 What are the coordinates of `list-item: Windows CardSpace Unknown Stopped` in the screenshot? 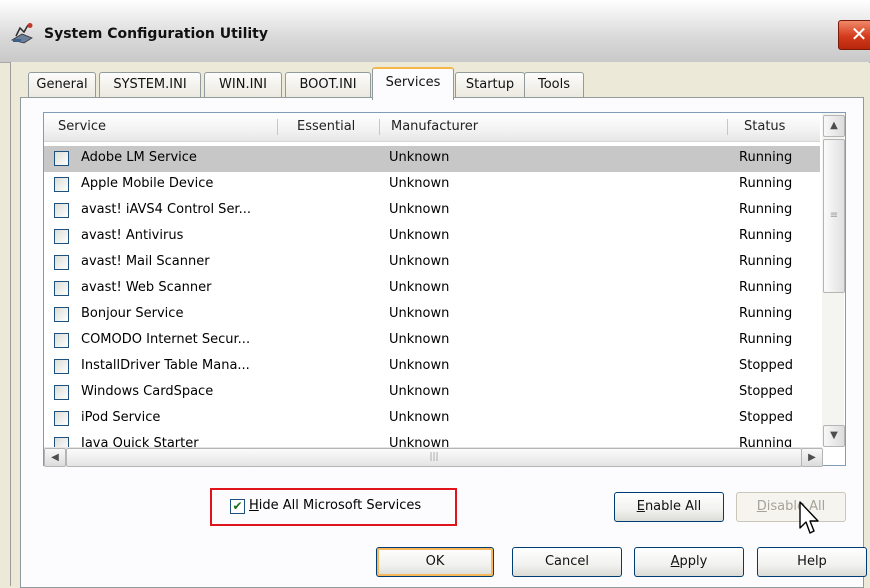 It's located at (432, 393).